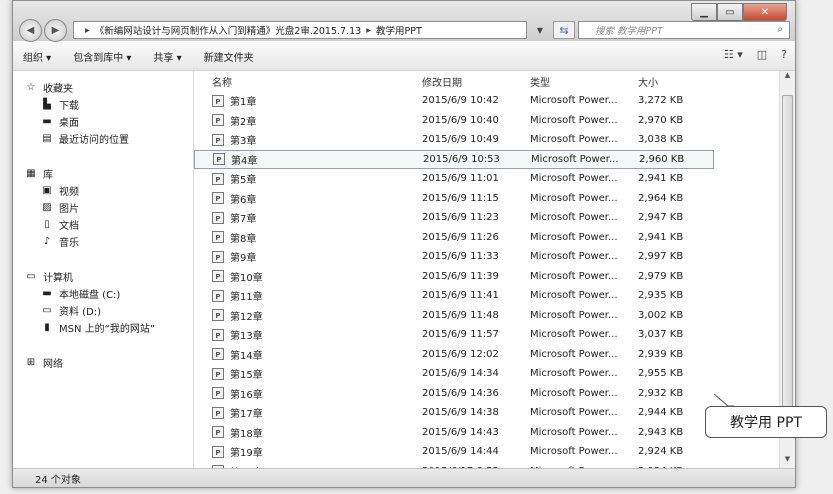  I want to click on file-size: 2,941 KB, so click(661, 237).